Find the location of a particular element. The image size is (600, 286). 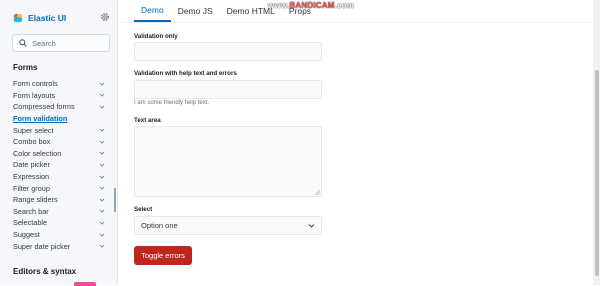

sidebar-item-form-validation: Form validation is located at coordinates (59, 119).